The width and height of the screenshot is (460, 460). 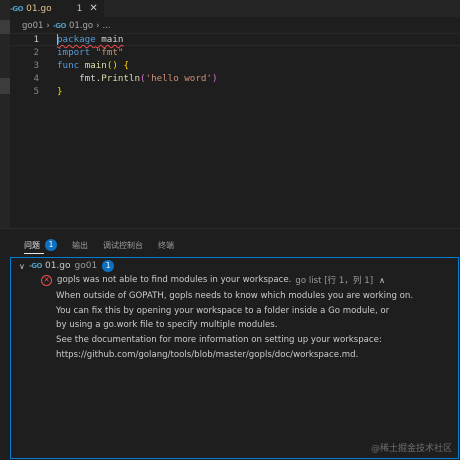 I want to click on code-line: 4 fmt.Println('hello word'), so click(x=230, y=78).